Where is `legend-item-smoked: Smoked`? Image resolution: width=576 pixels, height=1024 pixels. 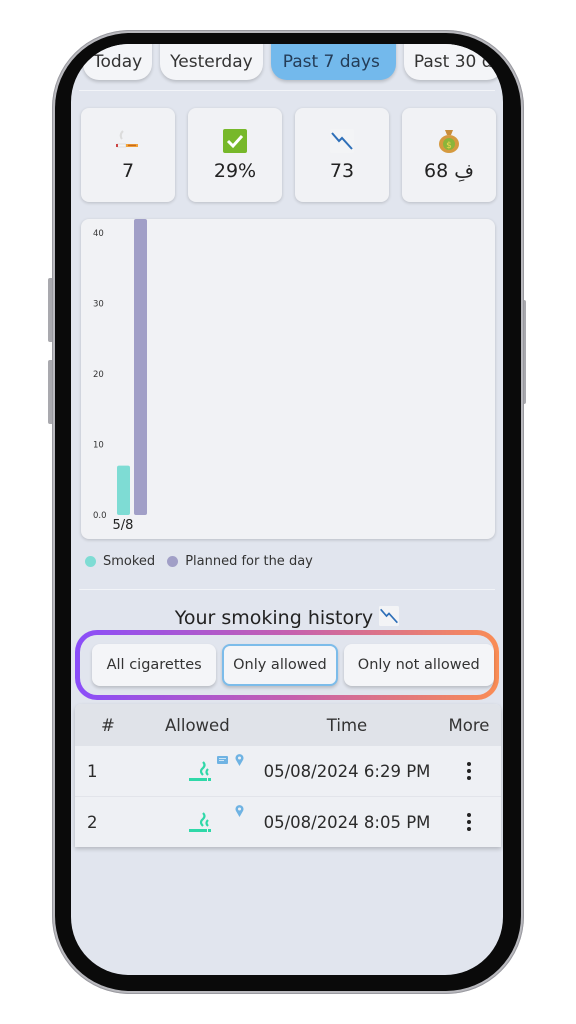 legend-item-smoked: Smoked is located at coordinates (120, 561).